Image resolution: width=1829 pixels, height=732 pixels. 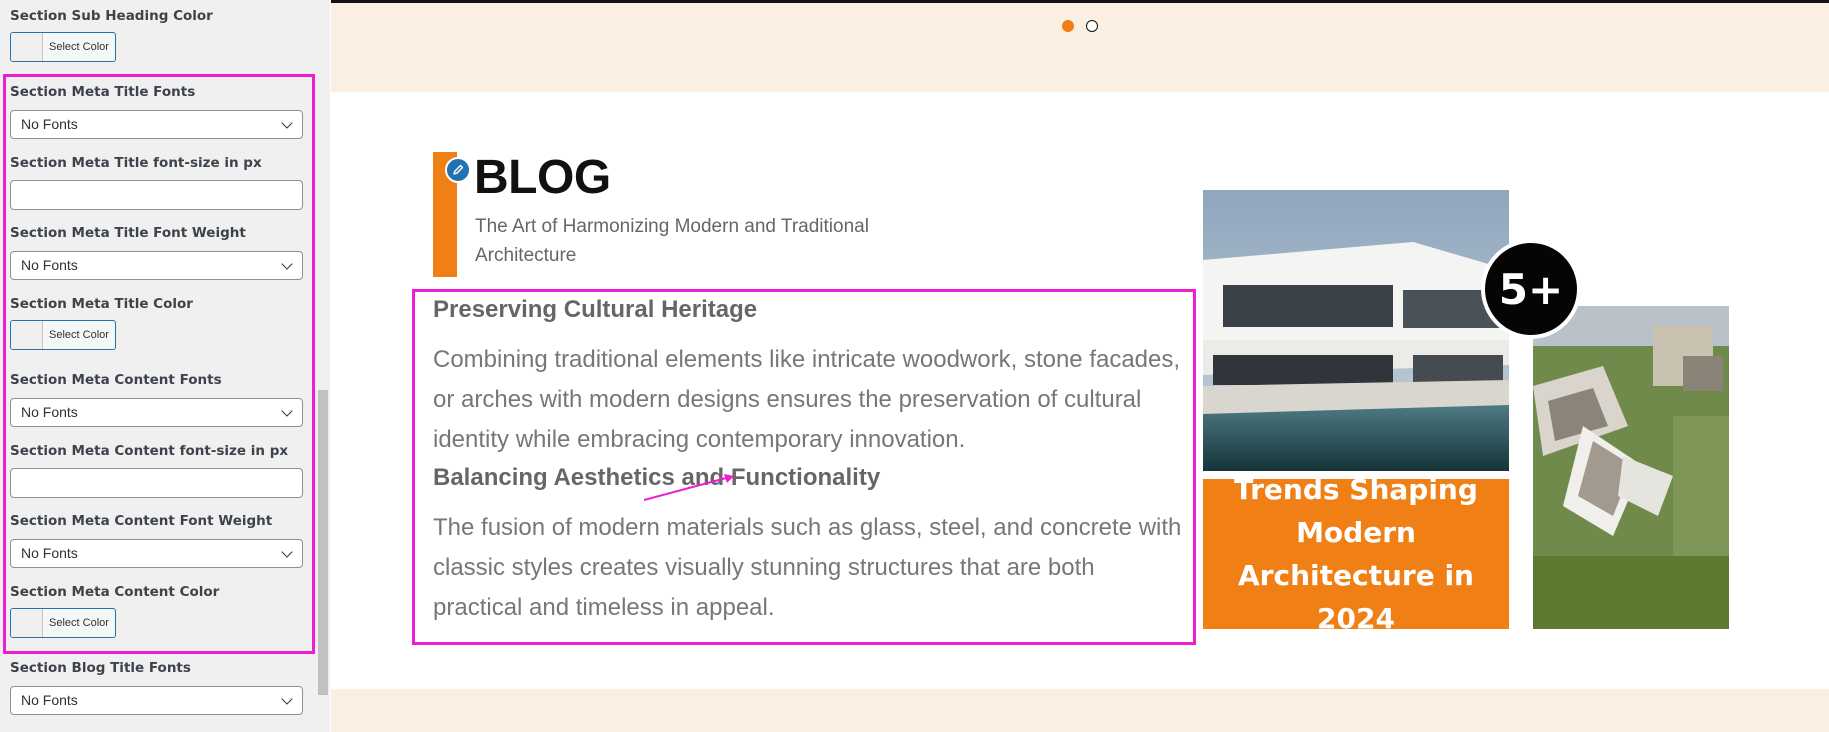 I want to click on select-value: No Fonts, so click(x=49, y=700).